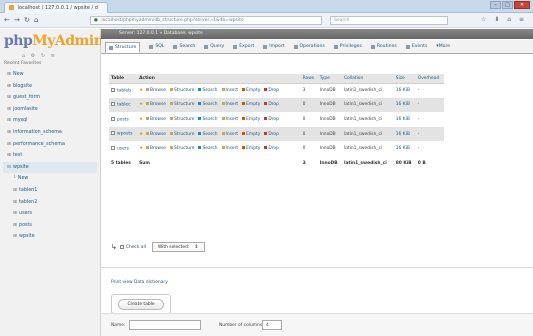  I want to click on forward-icon: →, so click(17, 20).